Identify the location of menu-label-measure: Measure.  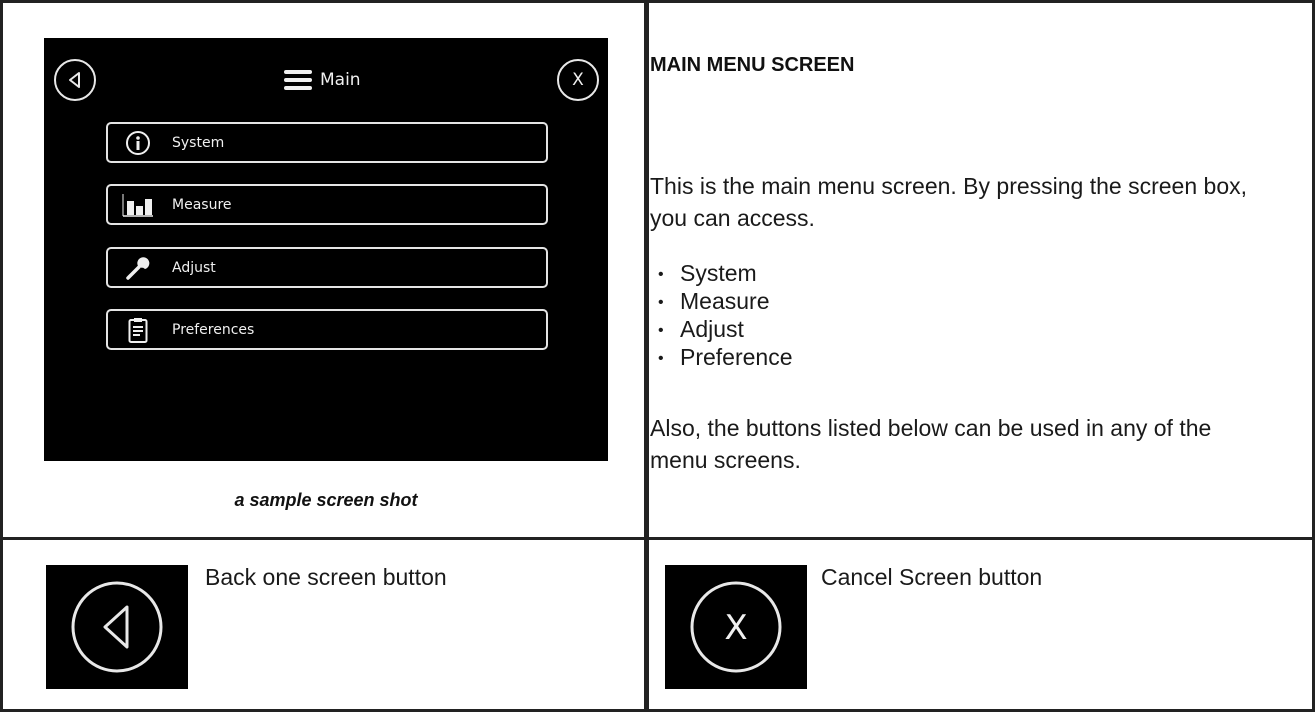
(202, 204).